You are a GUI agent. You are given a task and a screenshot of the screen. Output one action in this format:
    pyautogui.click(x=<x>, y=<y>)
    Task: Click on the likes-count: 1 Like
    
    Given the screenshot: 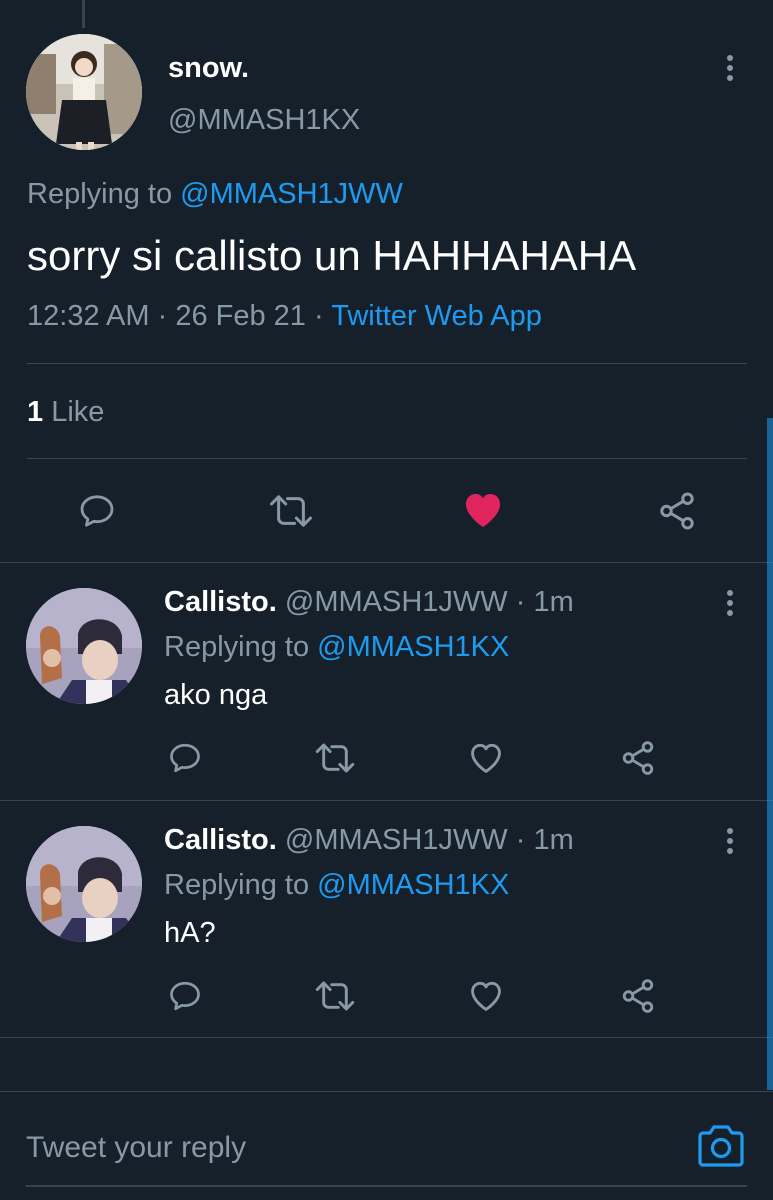 What is the action you would take?
    pyautogui.click(x=65, y=412)
    